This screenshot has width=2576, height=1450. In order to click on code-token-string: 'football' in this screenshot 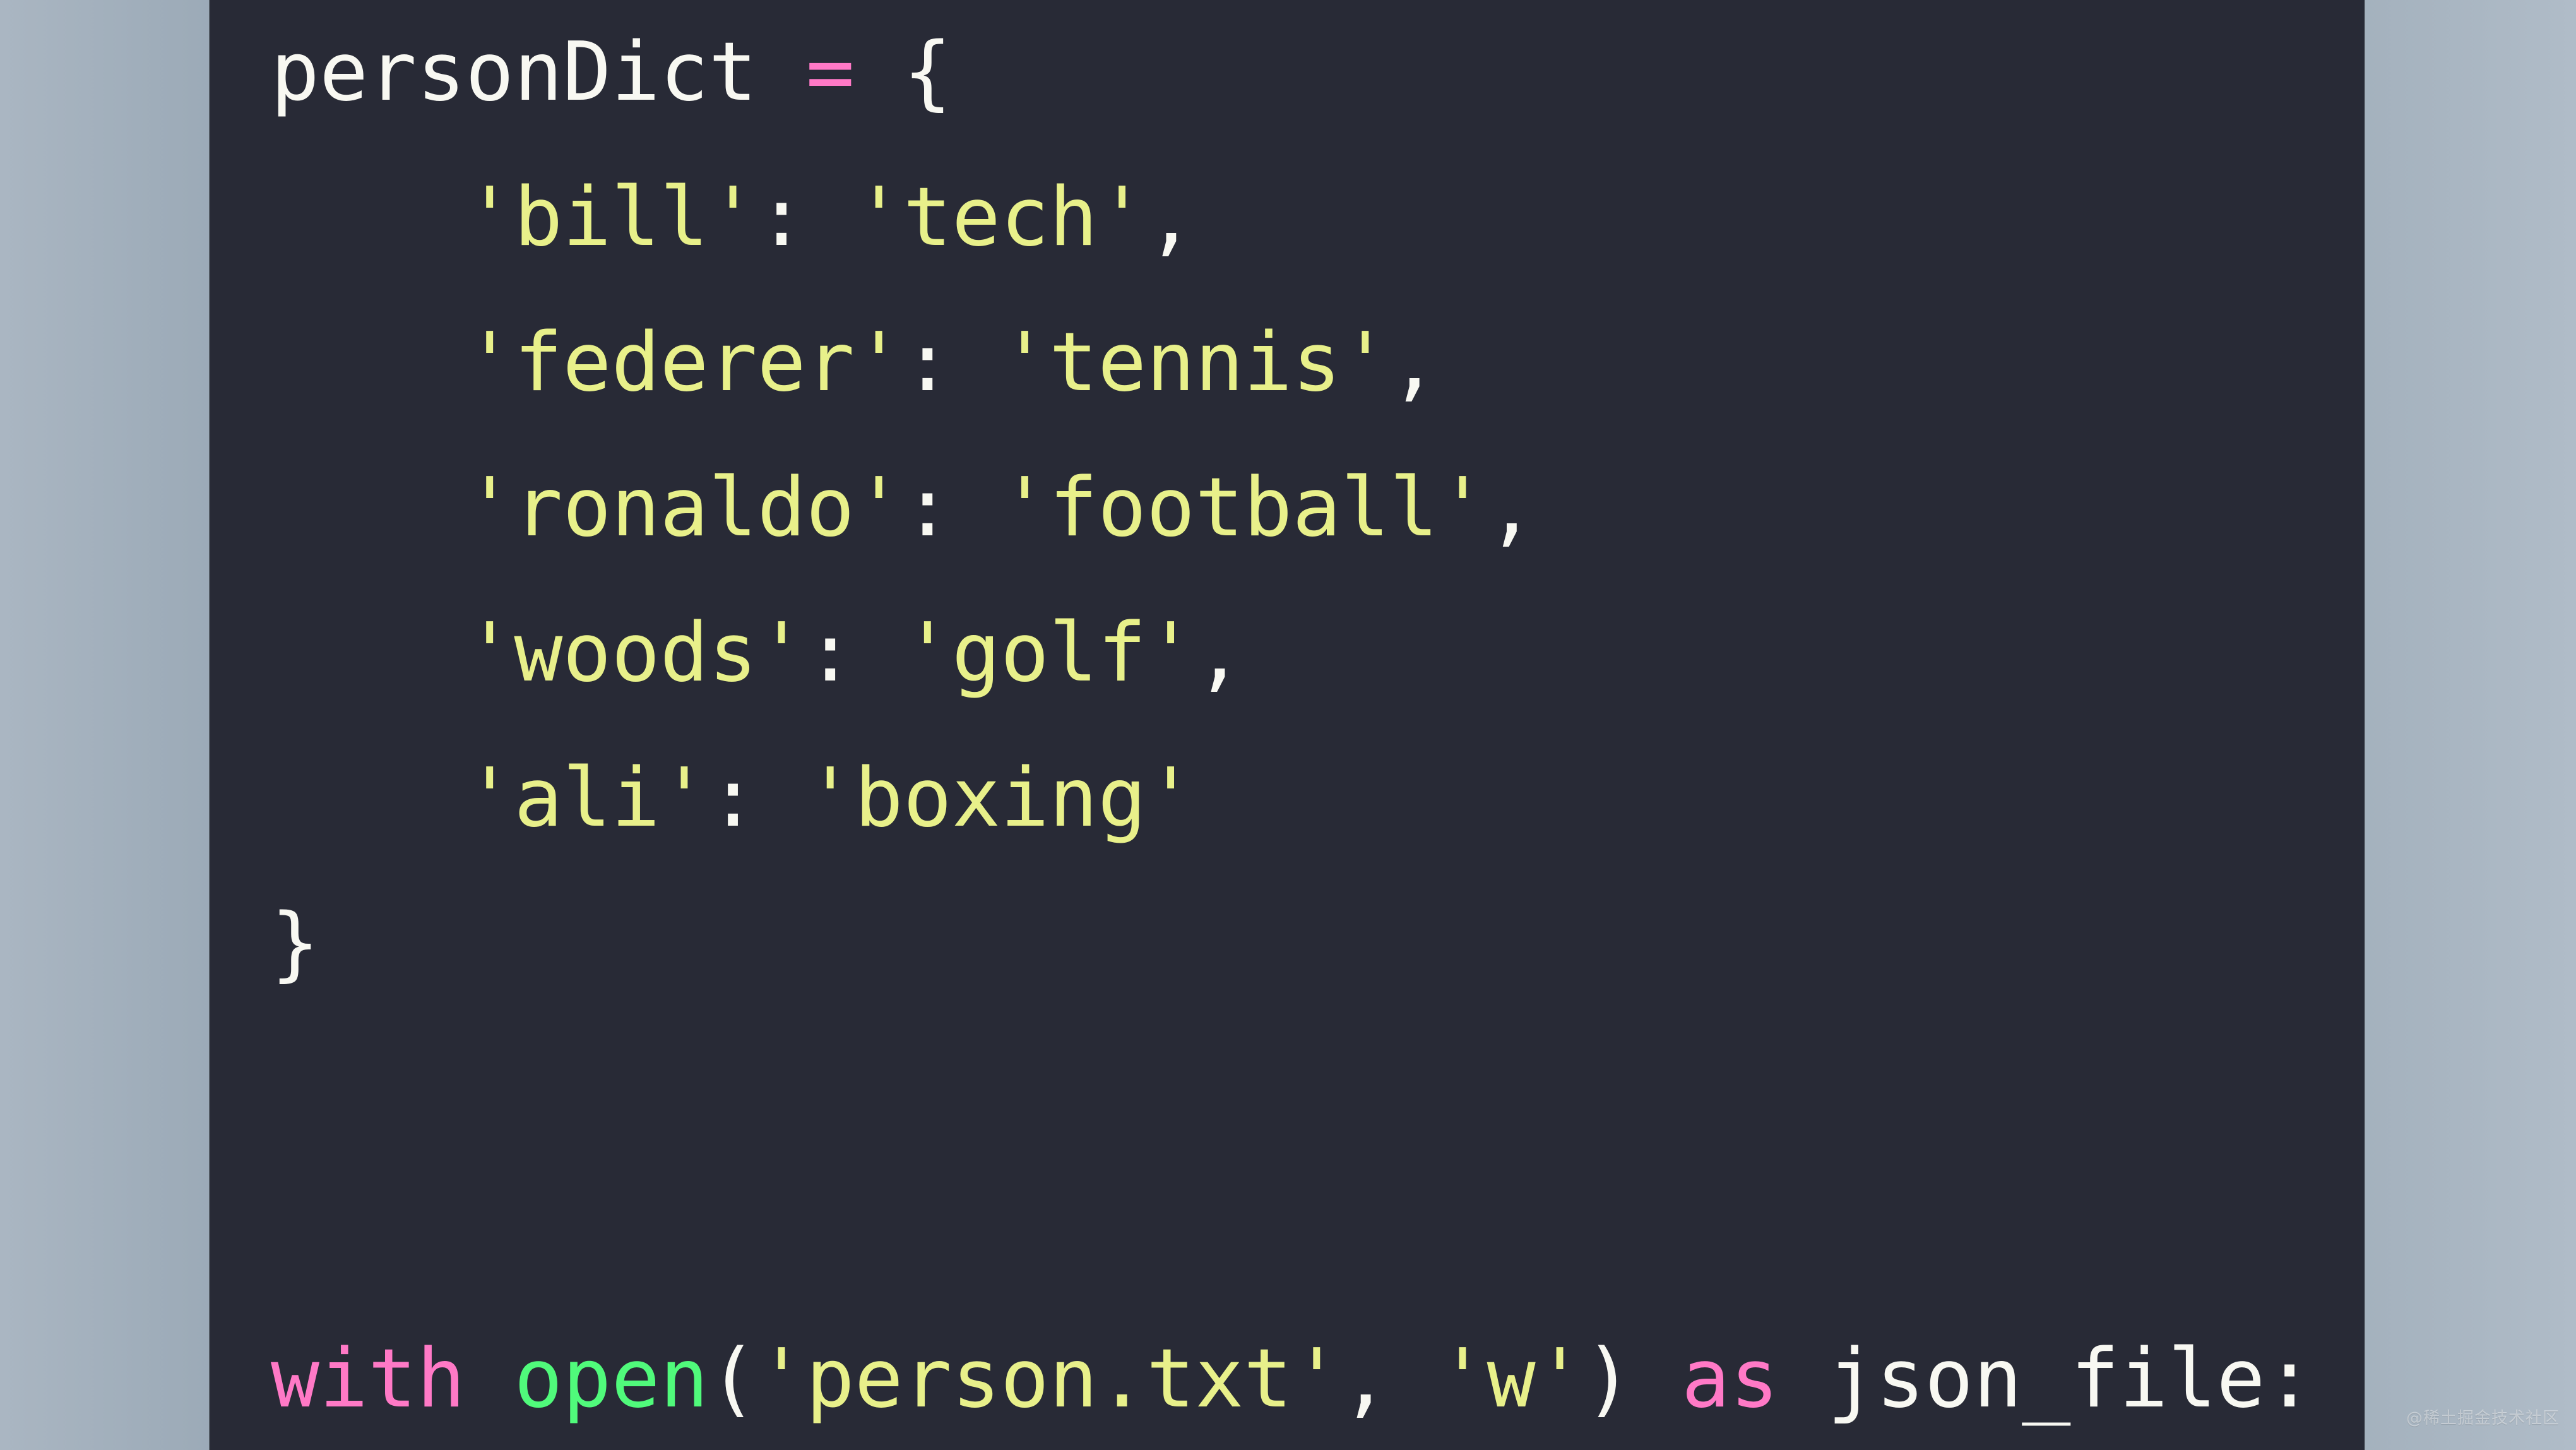, I will do `click(1243, 508)`.